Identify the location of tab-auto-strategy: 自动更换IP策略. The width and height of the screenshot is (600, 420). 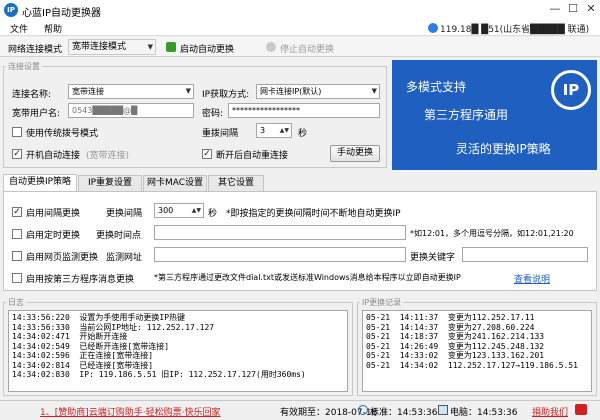
(40, 183).